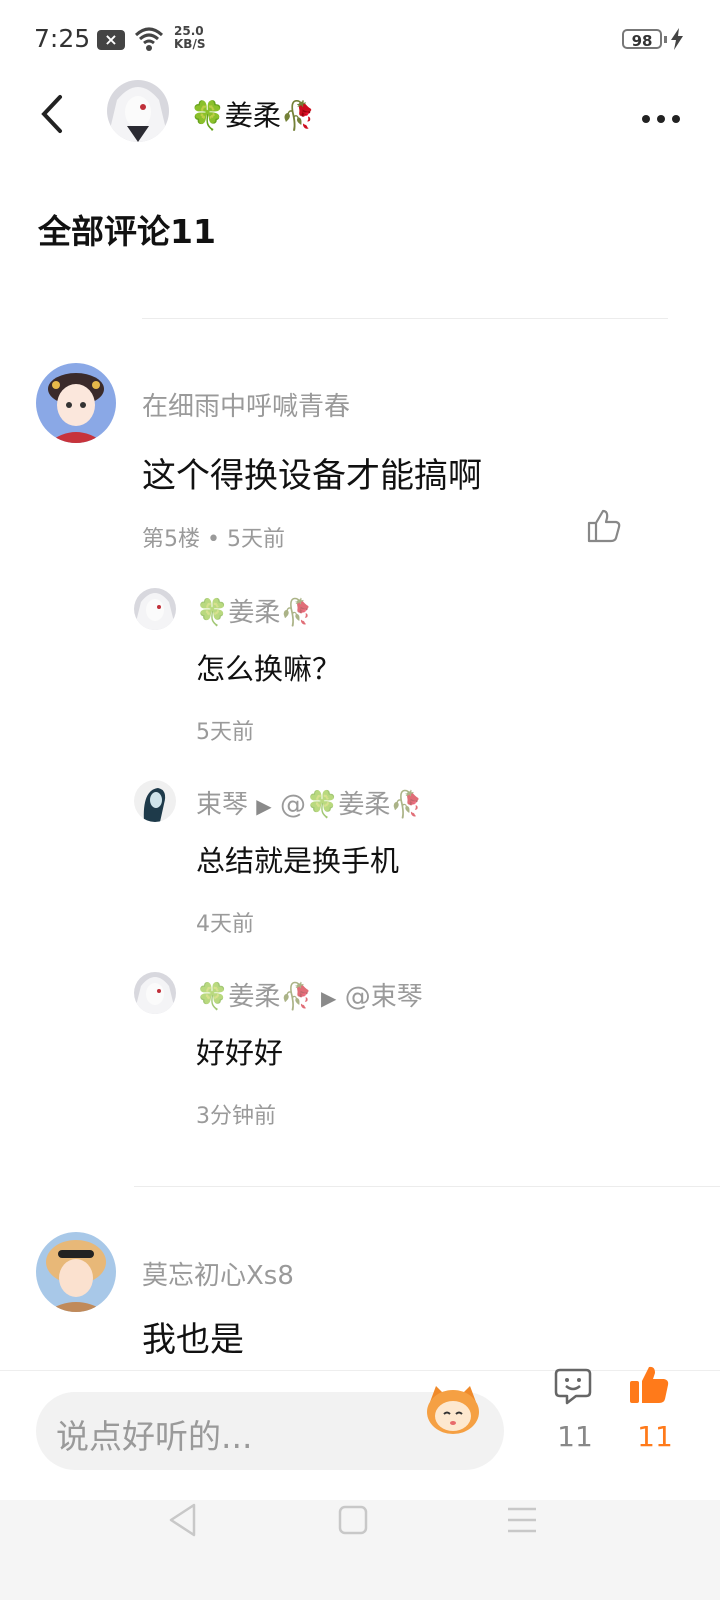 Image resolution: width=720 pixels, height=1600 pixels. I want to click on more-options-button, so click(664, 117).